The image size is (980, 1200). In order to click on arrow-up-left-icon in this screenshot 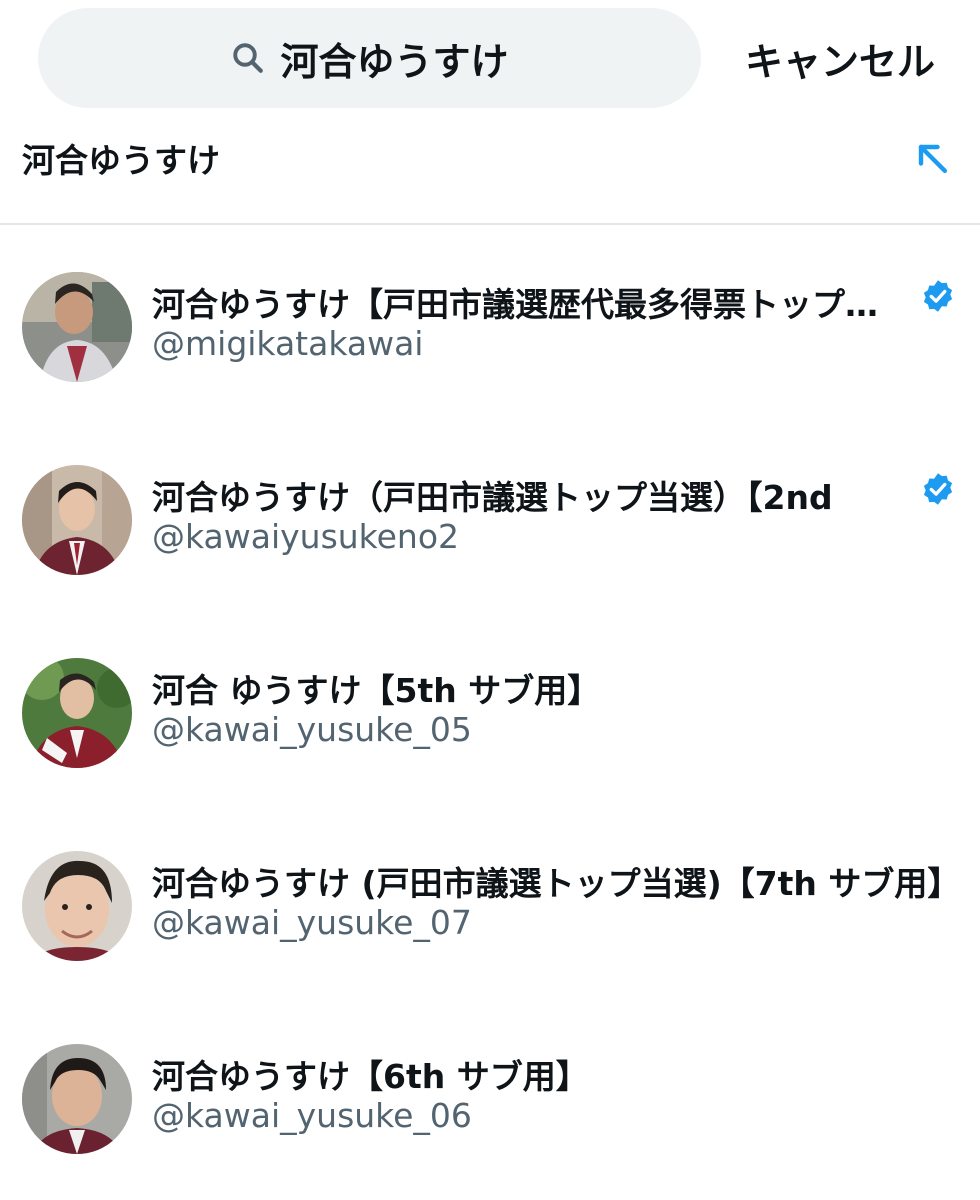, I will do `click(932, 158)`.